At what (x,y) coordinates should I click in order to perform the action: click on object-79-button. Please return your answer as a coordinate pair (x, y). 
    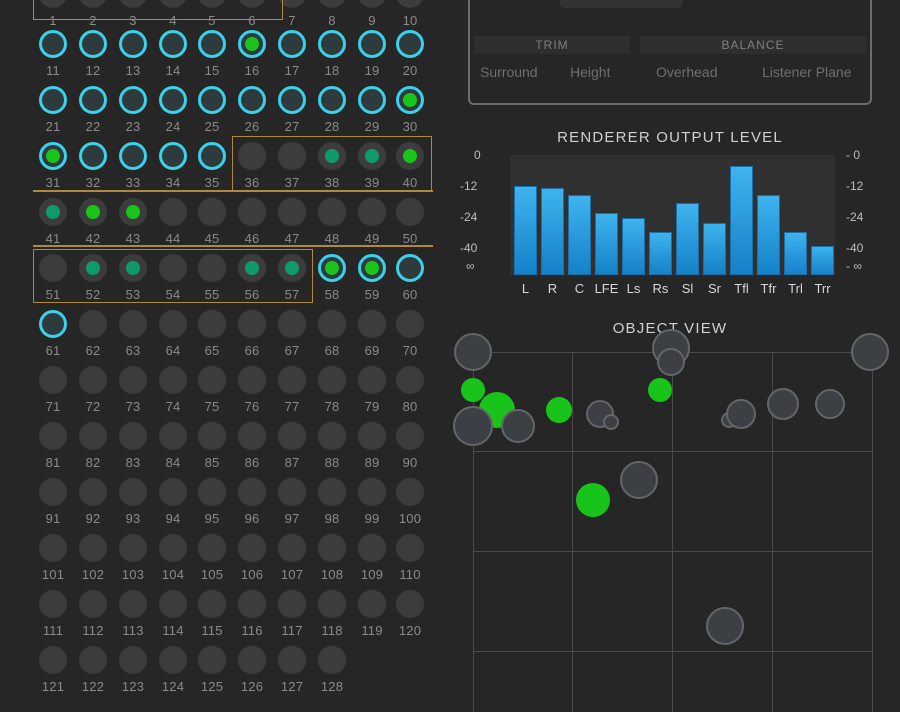
    Looking at the image, I should click on (372, 380).